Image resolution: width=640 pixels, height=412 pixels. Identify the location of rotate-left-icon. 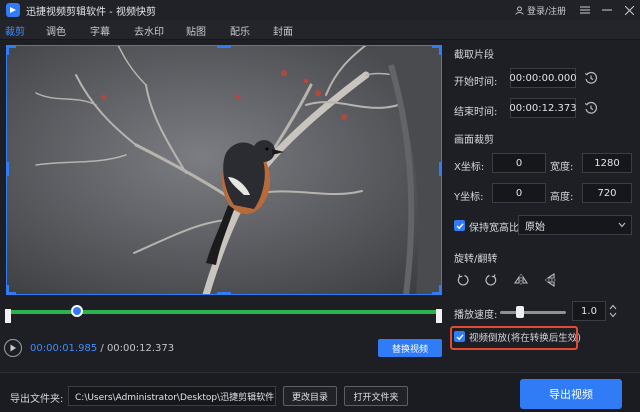
(463, 280).